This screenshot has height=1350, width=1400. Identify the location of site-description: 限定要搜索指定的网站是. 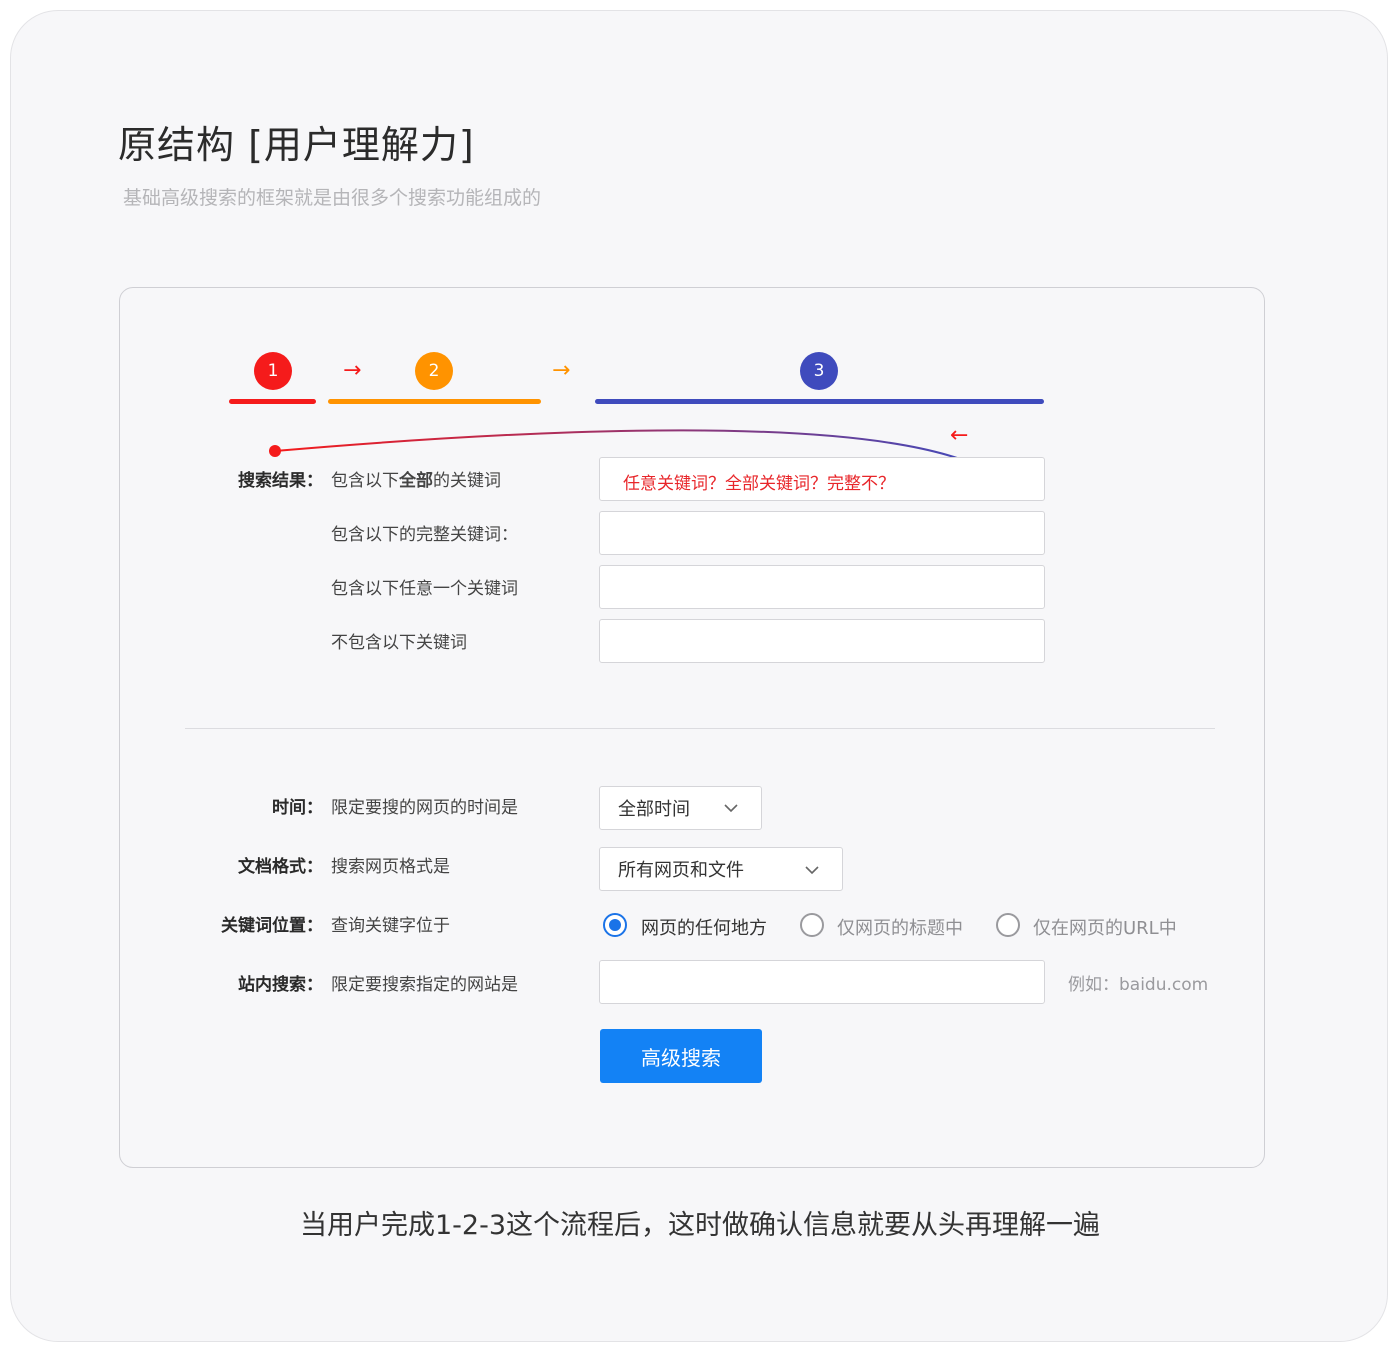
(424, 985).